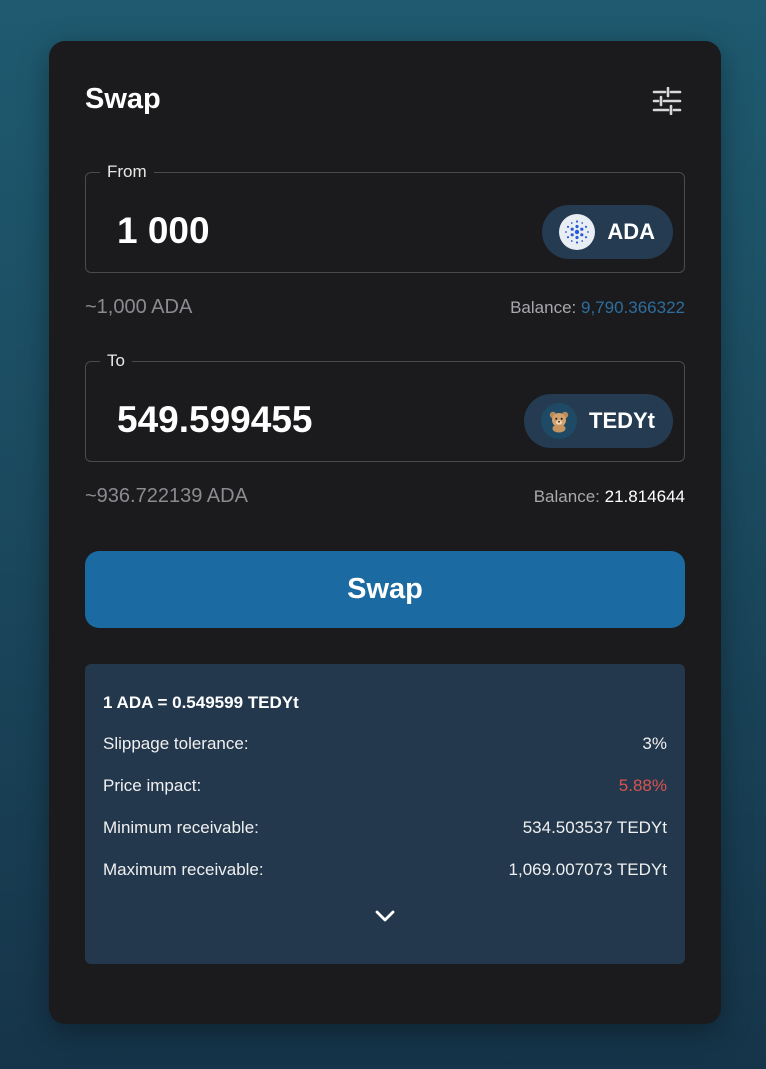 The height and width of the screenshot is (1069, 766). I want to click on swap-button: Swap, so click(385, 589).